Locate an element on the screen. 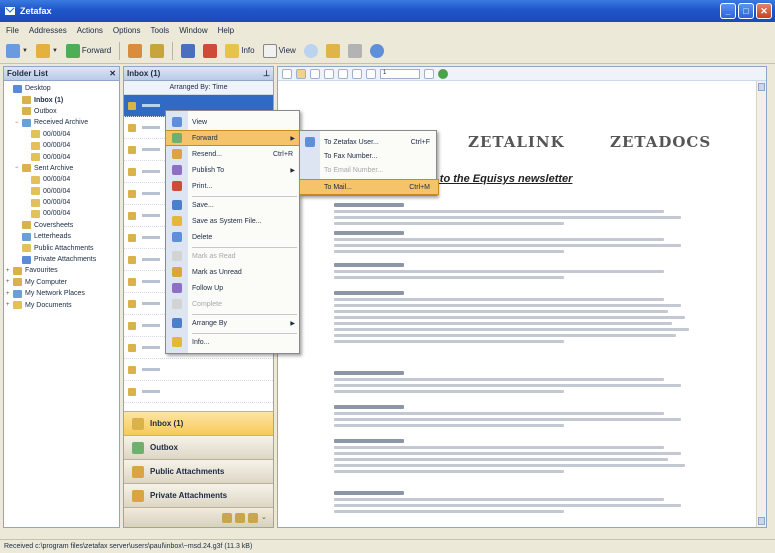 The height and width of the screenshot is (553, 775). fax-message-icon is located at coordinates (132, 259).